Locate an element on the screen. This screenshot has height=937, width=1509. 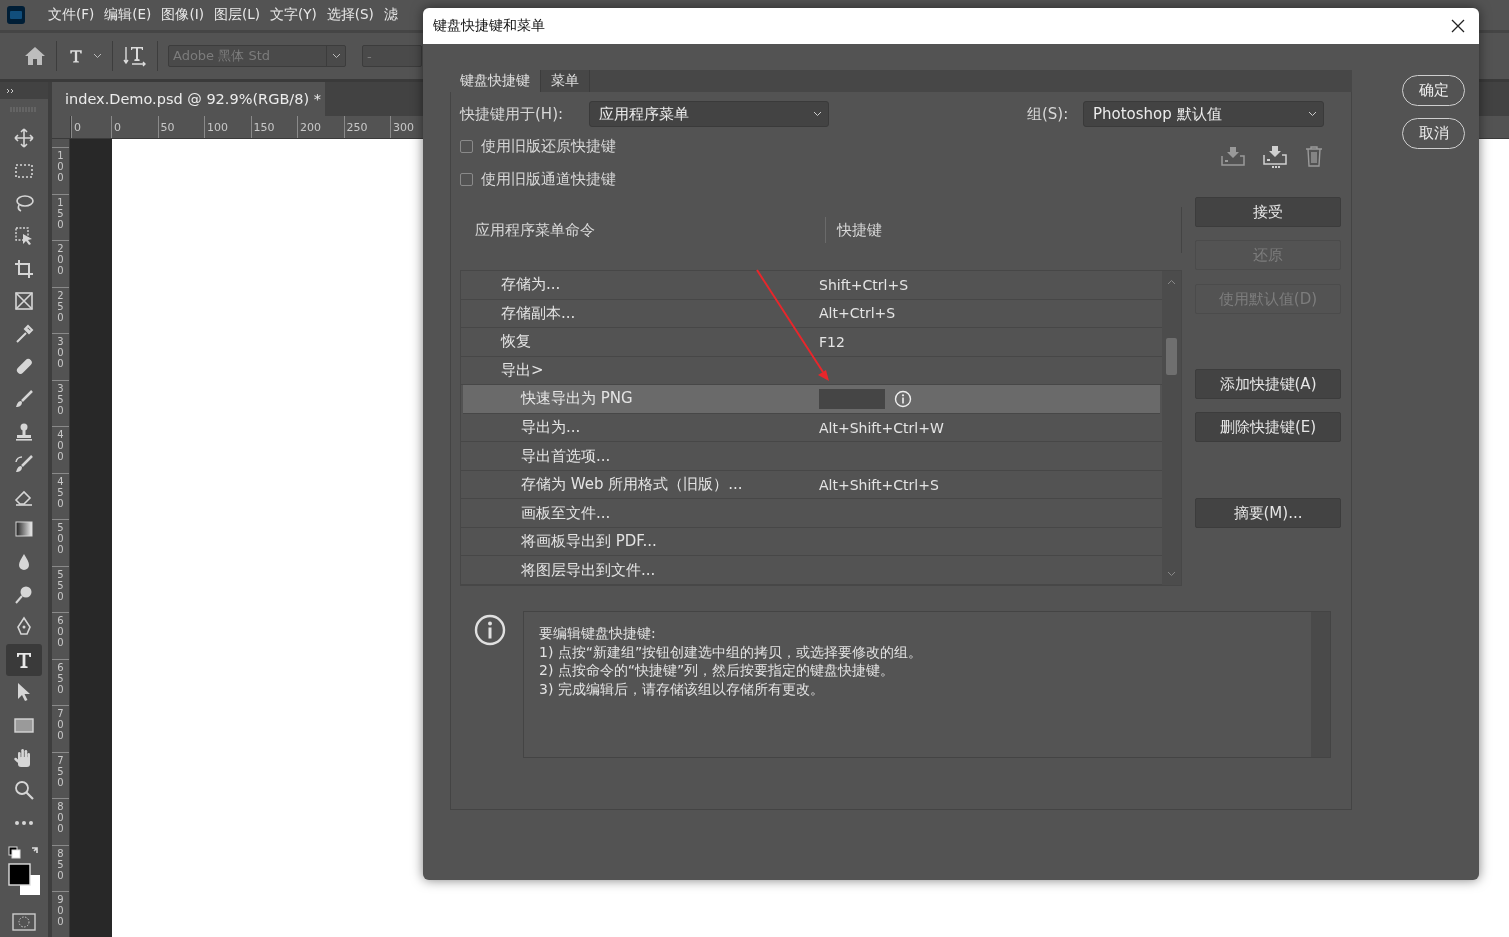
new-set-icon is located at coordinates (1275, 157).